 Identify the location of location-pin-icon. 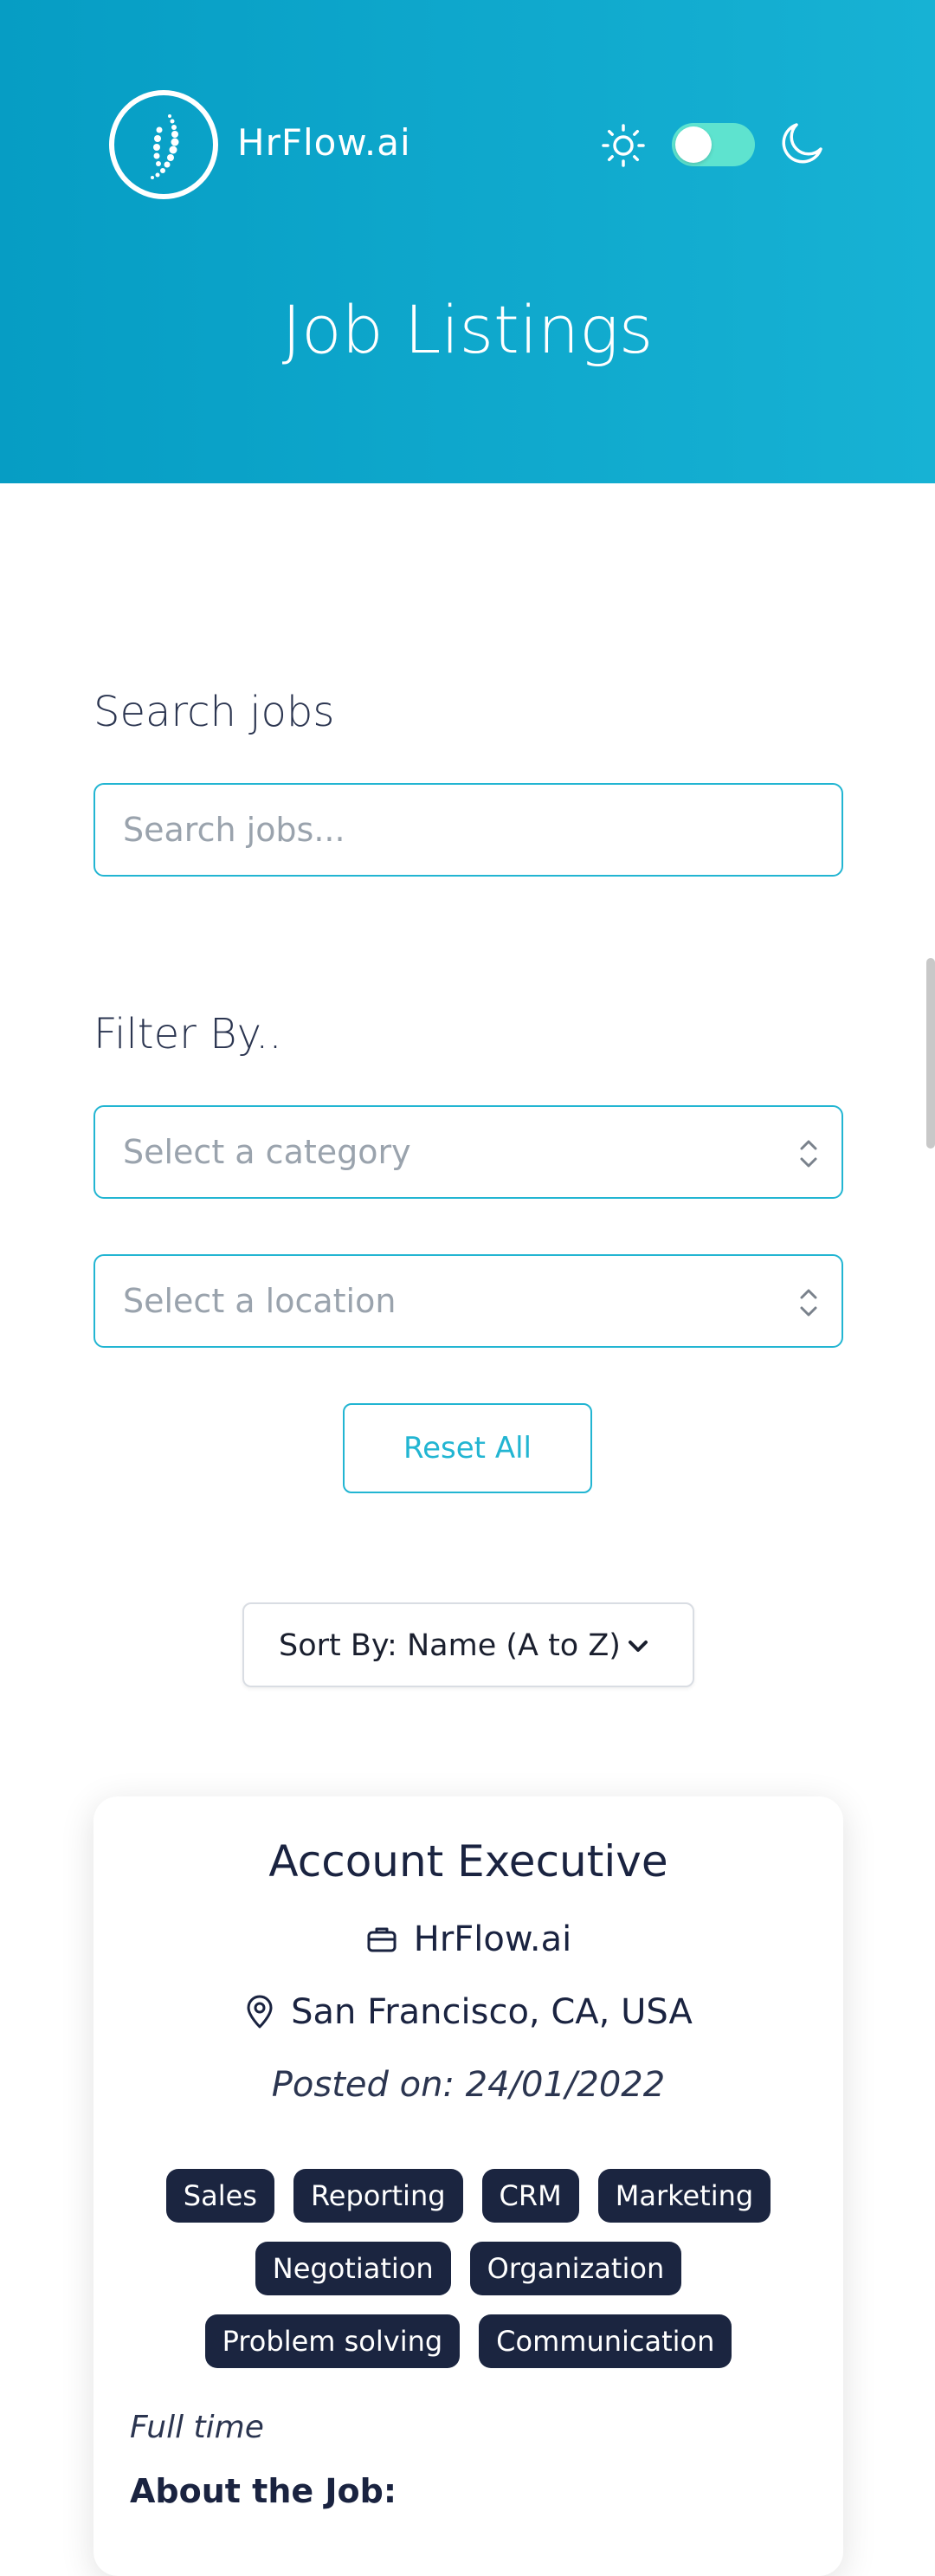
(260, 2012).